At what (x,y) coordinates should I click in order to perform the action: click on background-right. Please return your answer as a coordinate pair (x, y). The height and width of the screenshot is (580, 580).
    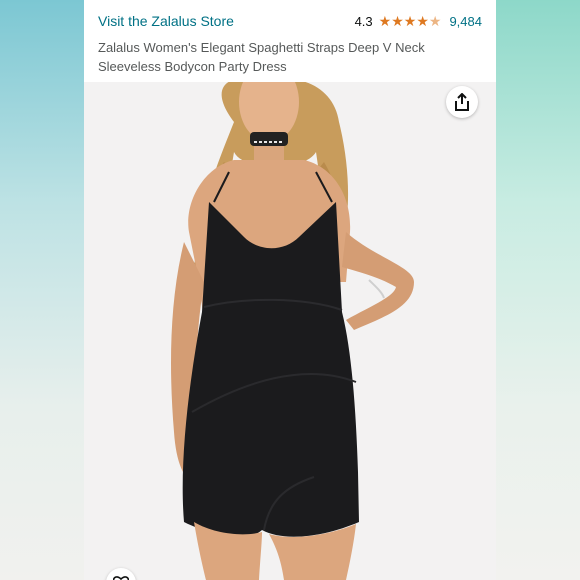
    Looking at the image, I should click on (538, 290).